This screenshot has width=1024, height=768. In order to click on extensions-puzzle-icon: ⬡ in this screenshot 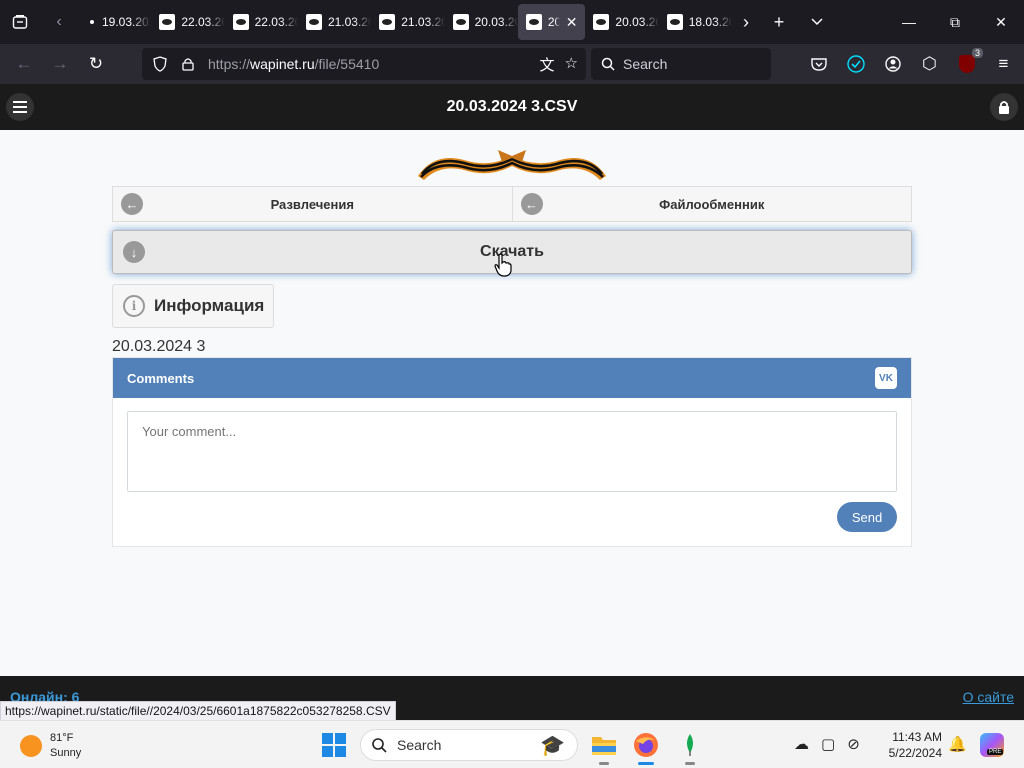, I will do `click(929, 64)`.